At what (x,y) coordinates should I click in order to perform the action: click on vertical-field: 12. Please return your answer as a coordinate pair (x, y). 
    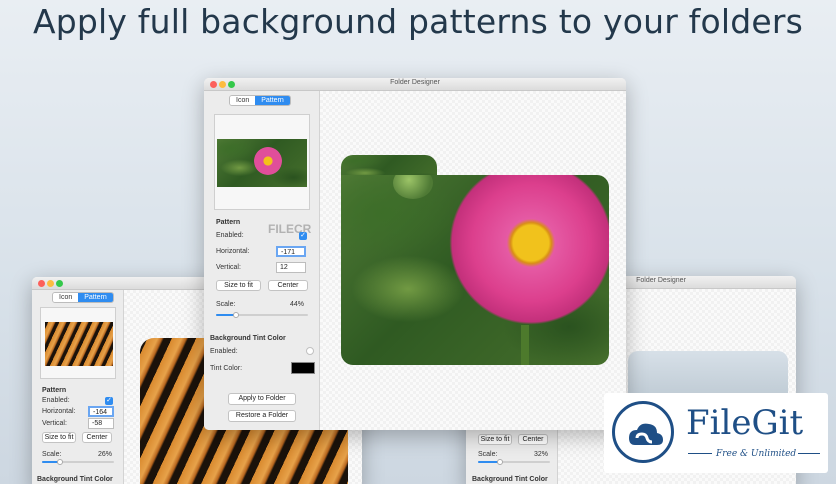
    Looking at the image, I should click on (291, 267).